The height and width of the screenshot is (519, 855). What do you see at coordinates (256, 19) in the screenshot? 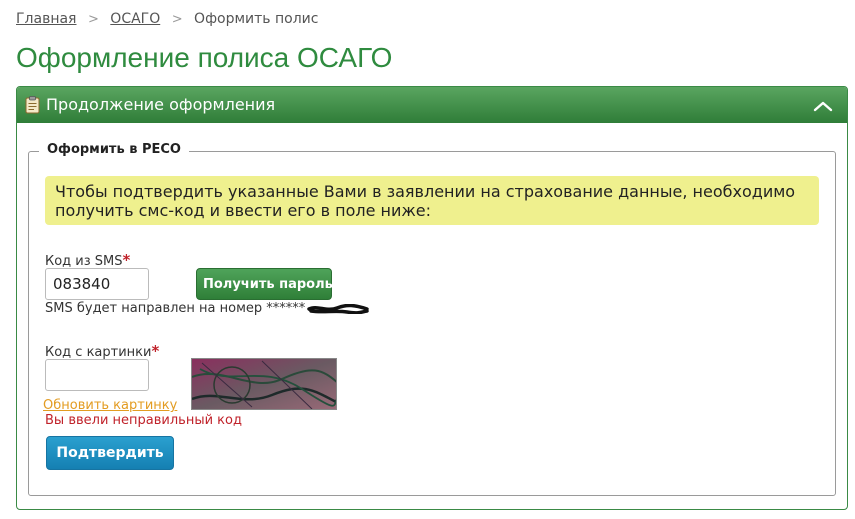
I see `breadcrumb-current: Оформить полис` at bounding box center [256, 19].